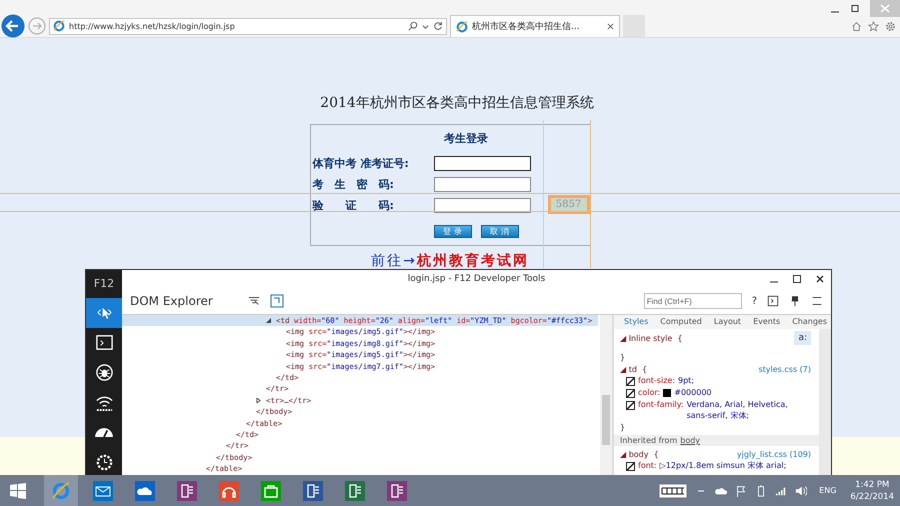 The width and height of the screenshot is (900, 506). What do you see at coordinates (693, 392) in the screenshot?
I see `property-value: #000000` at bounding box center [693, 392].